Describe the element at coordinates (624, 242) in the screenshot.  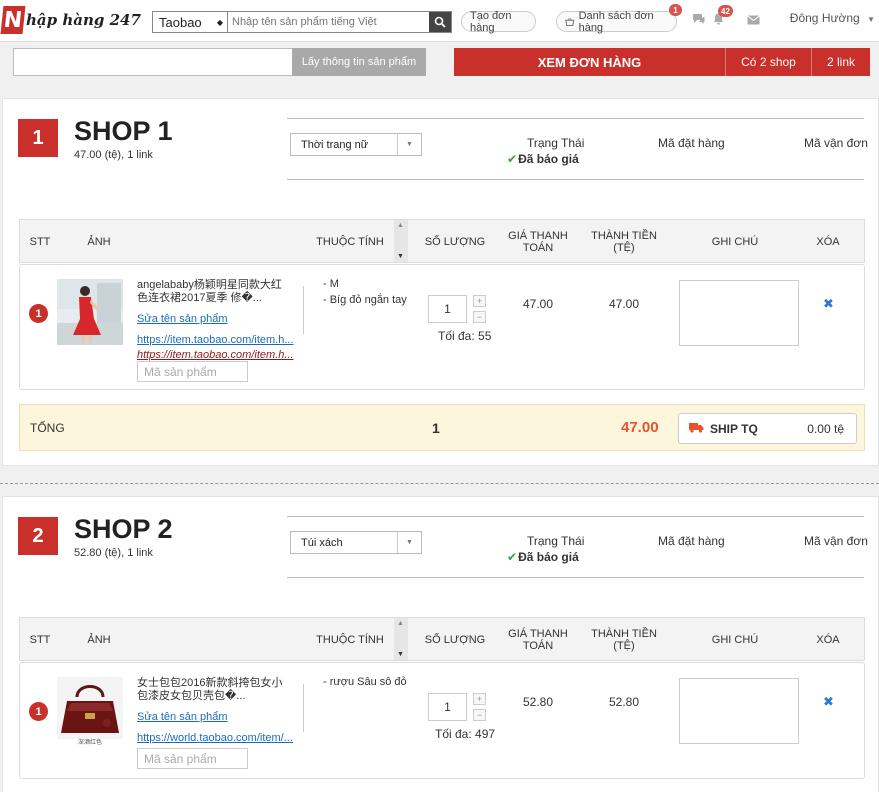
I see `col-total: THÀNH TIỀN (TỆ)` at that location.